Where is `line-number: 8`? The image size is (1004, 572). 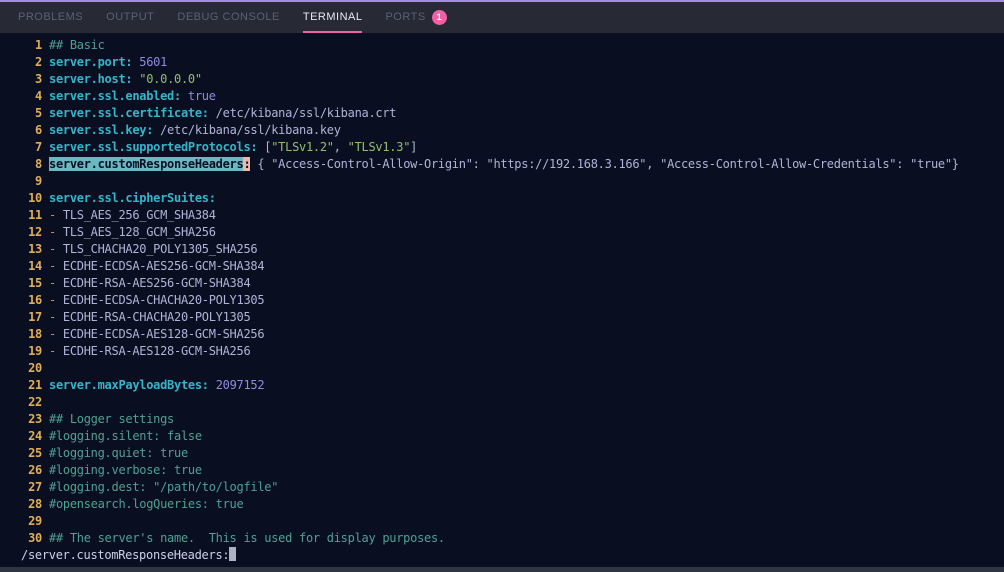
line-number: 8 is located at coordinates (38, 164).